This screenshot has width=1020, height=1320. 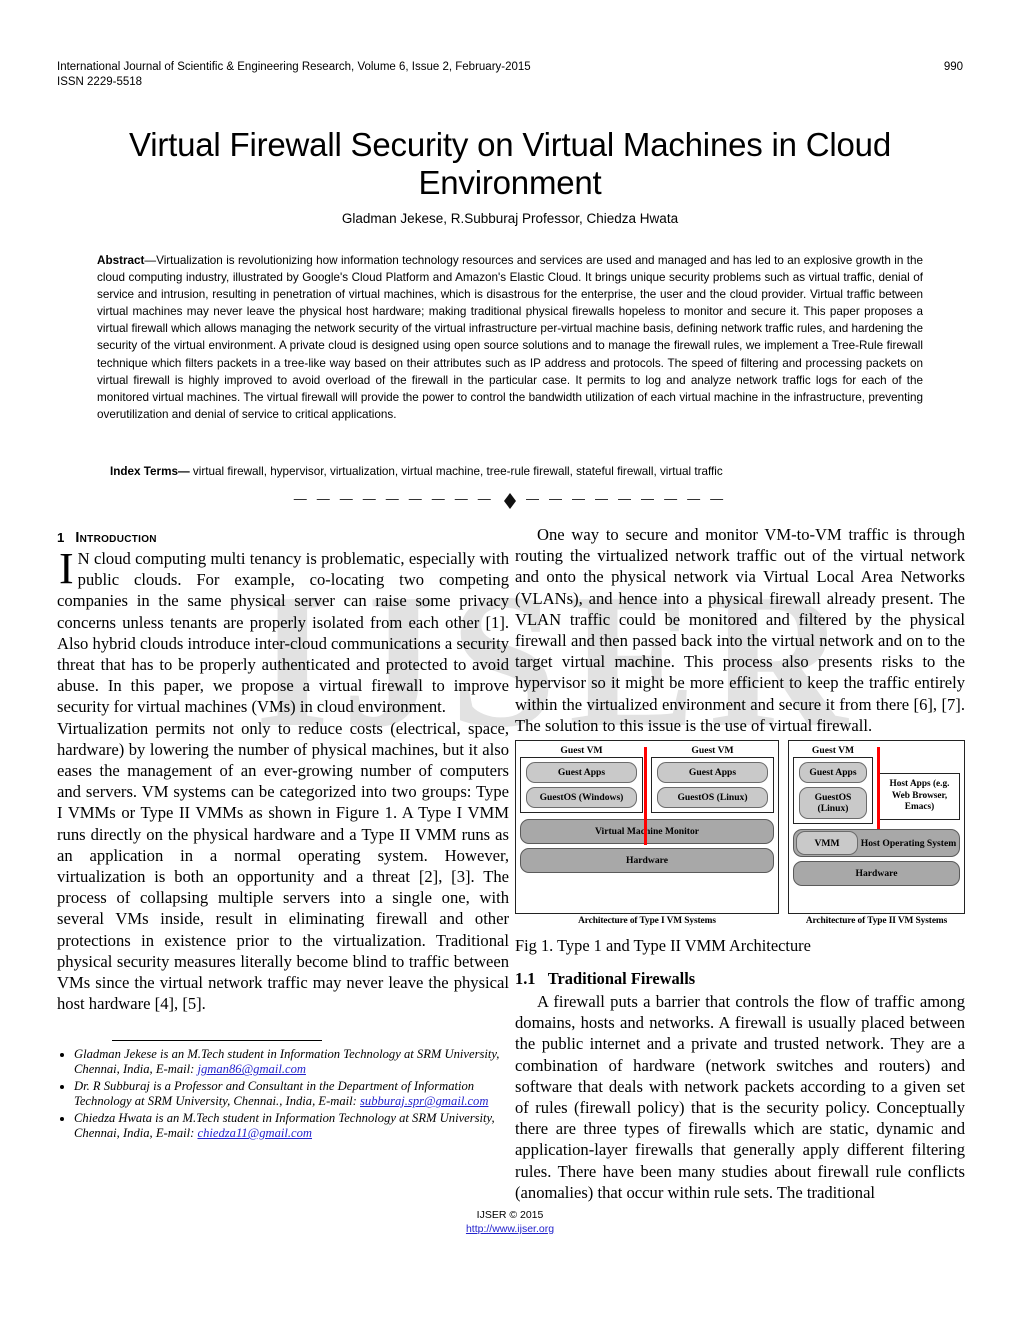 What do you see at coordinates (919, 796) in the screenshot?
I see `type2-host-apps: Host Apps (e.g. Web Browser, Emacs)` at bounding box center [919, 796].